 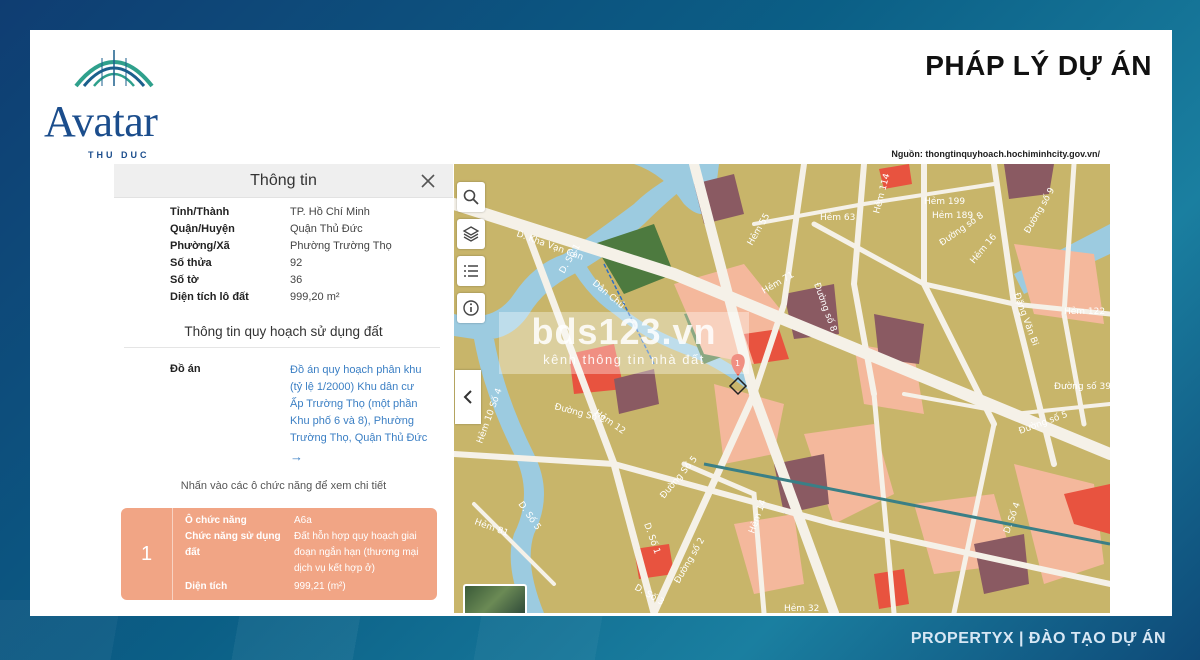 I want to click on field-land-area: Diện tích lô đất 999,20 m², so click(x=305, y=297).